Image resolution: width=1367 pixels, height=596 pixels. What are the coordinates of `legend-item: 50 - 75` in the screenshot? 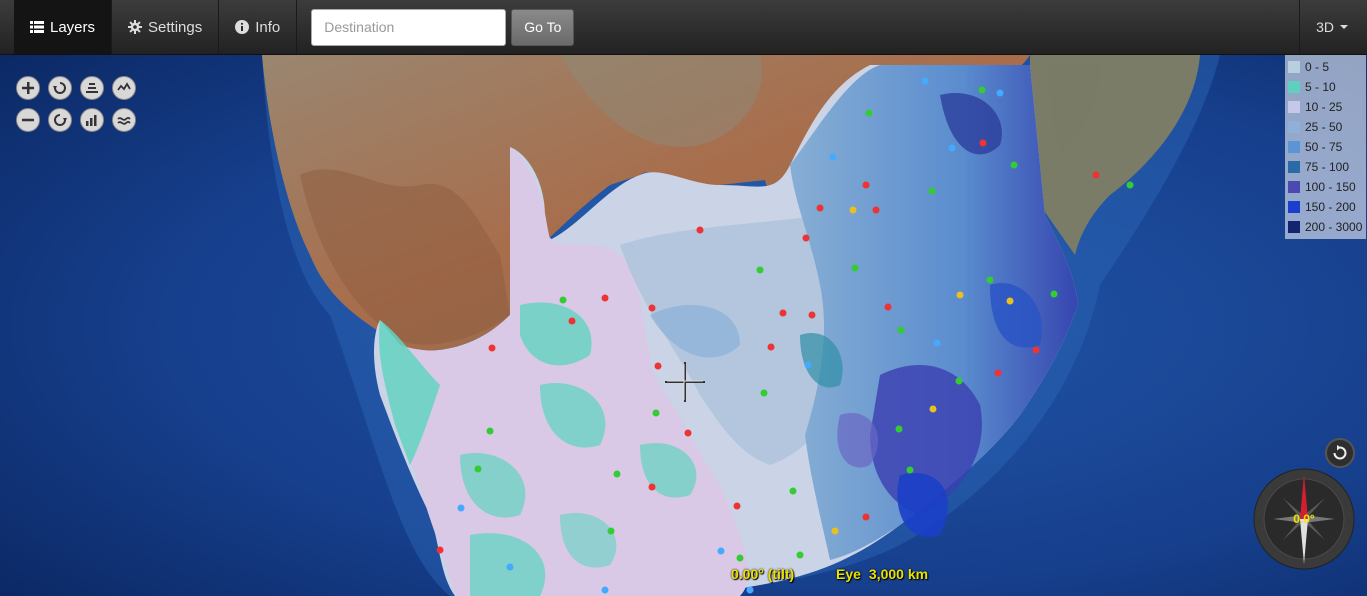 It's located at (1325, 147).